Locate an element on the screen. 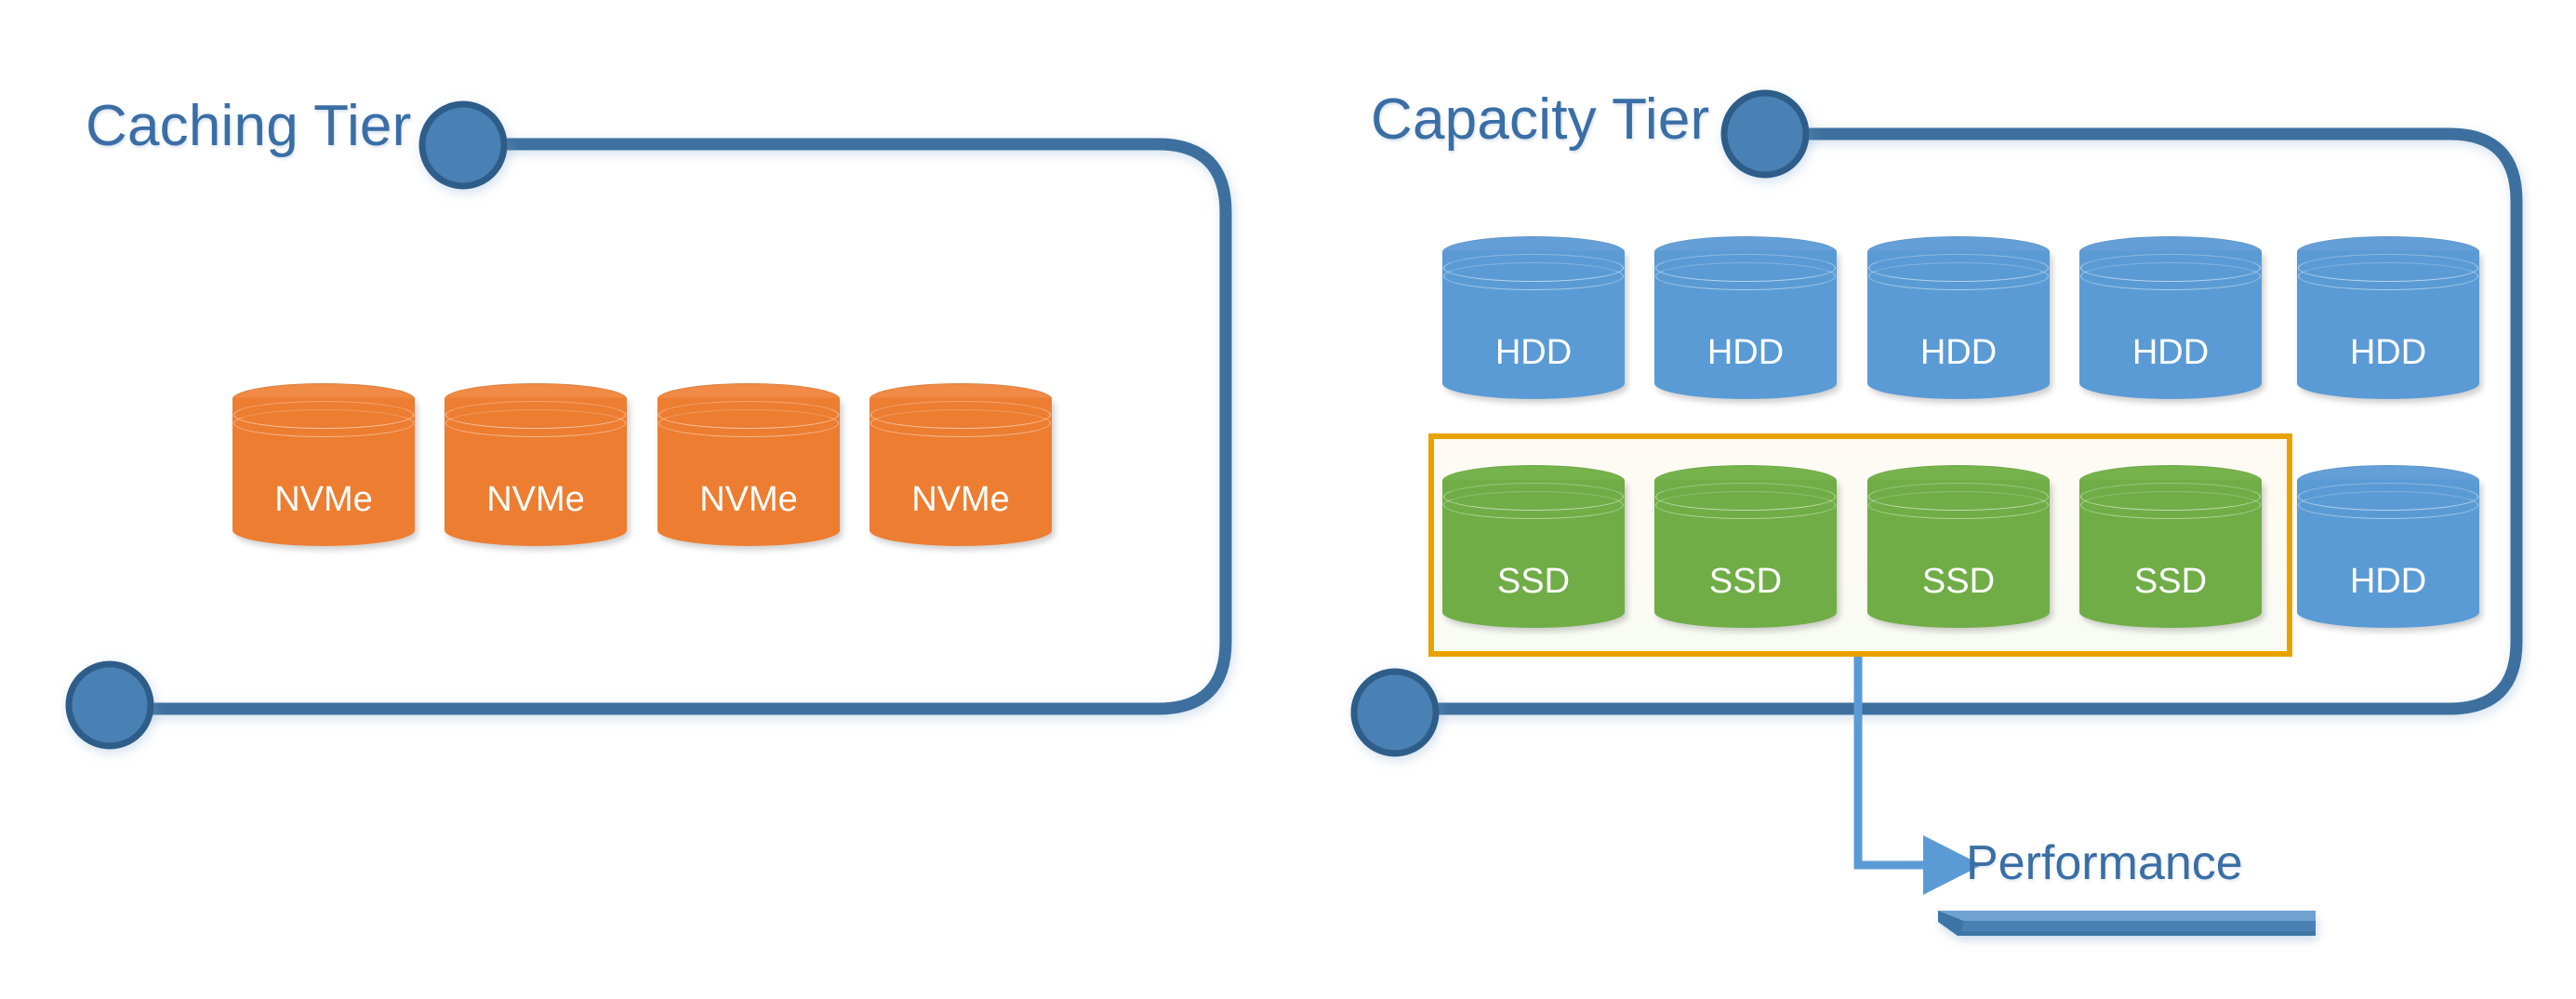 This screenshot has width=2576, height=999. drive-ssd-3: SSD is located at coordinates (1958, 547).